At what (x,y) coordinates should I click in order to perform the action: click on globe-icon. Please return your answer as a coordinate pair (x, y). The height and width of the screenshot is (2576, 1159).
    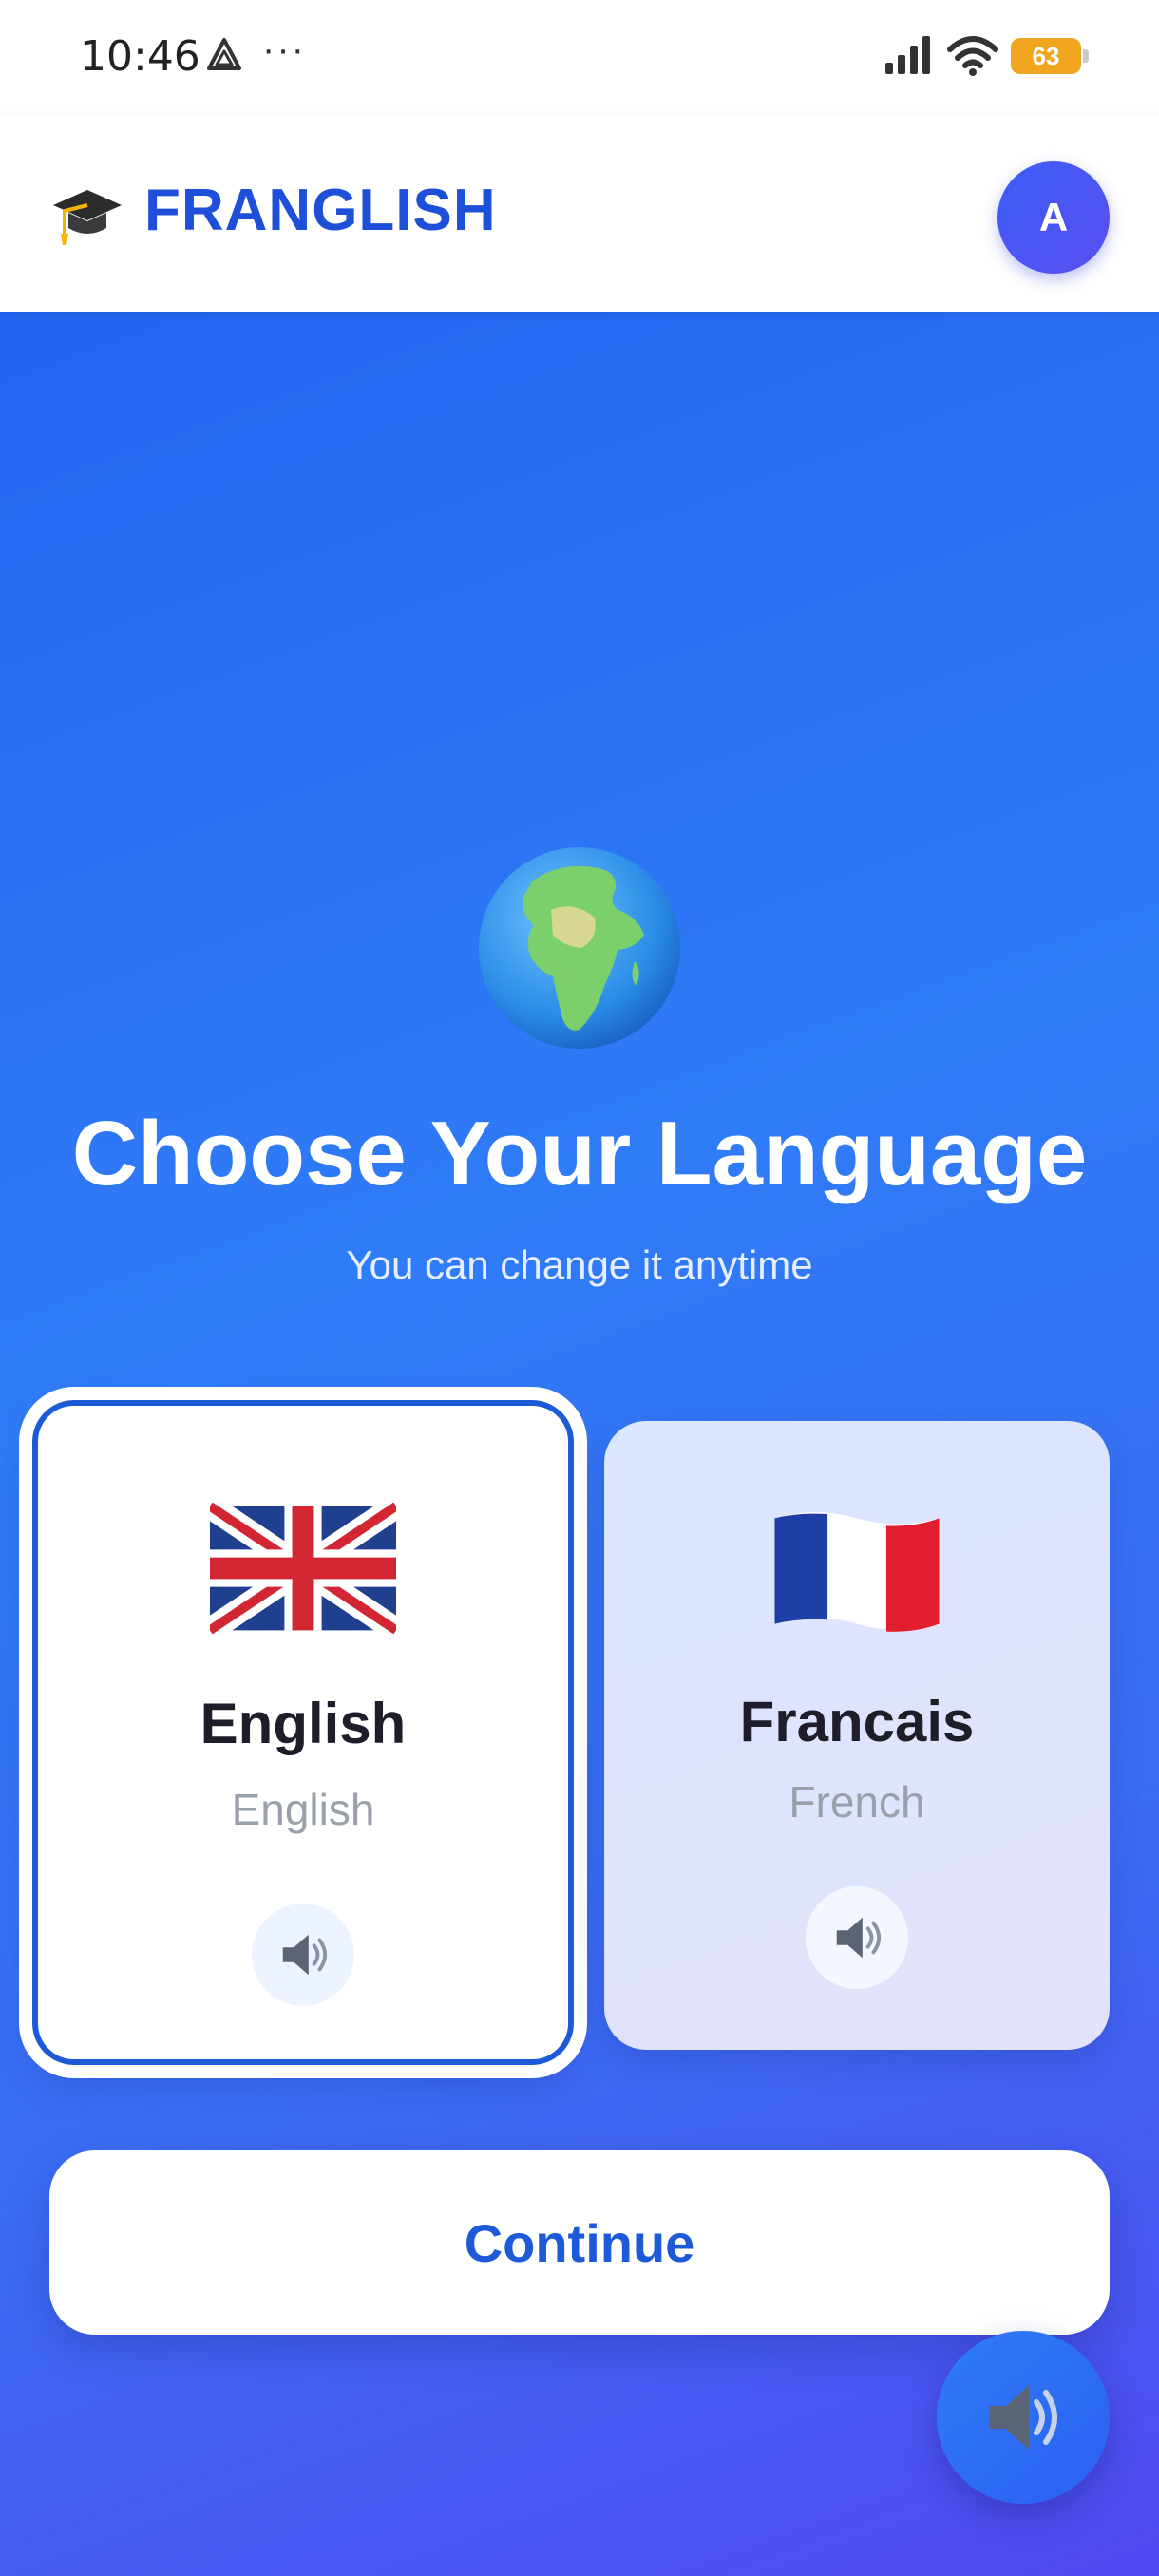
    Looking at the image, I should click on (579, 948).